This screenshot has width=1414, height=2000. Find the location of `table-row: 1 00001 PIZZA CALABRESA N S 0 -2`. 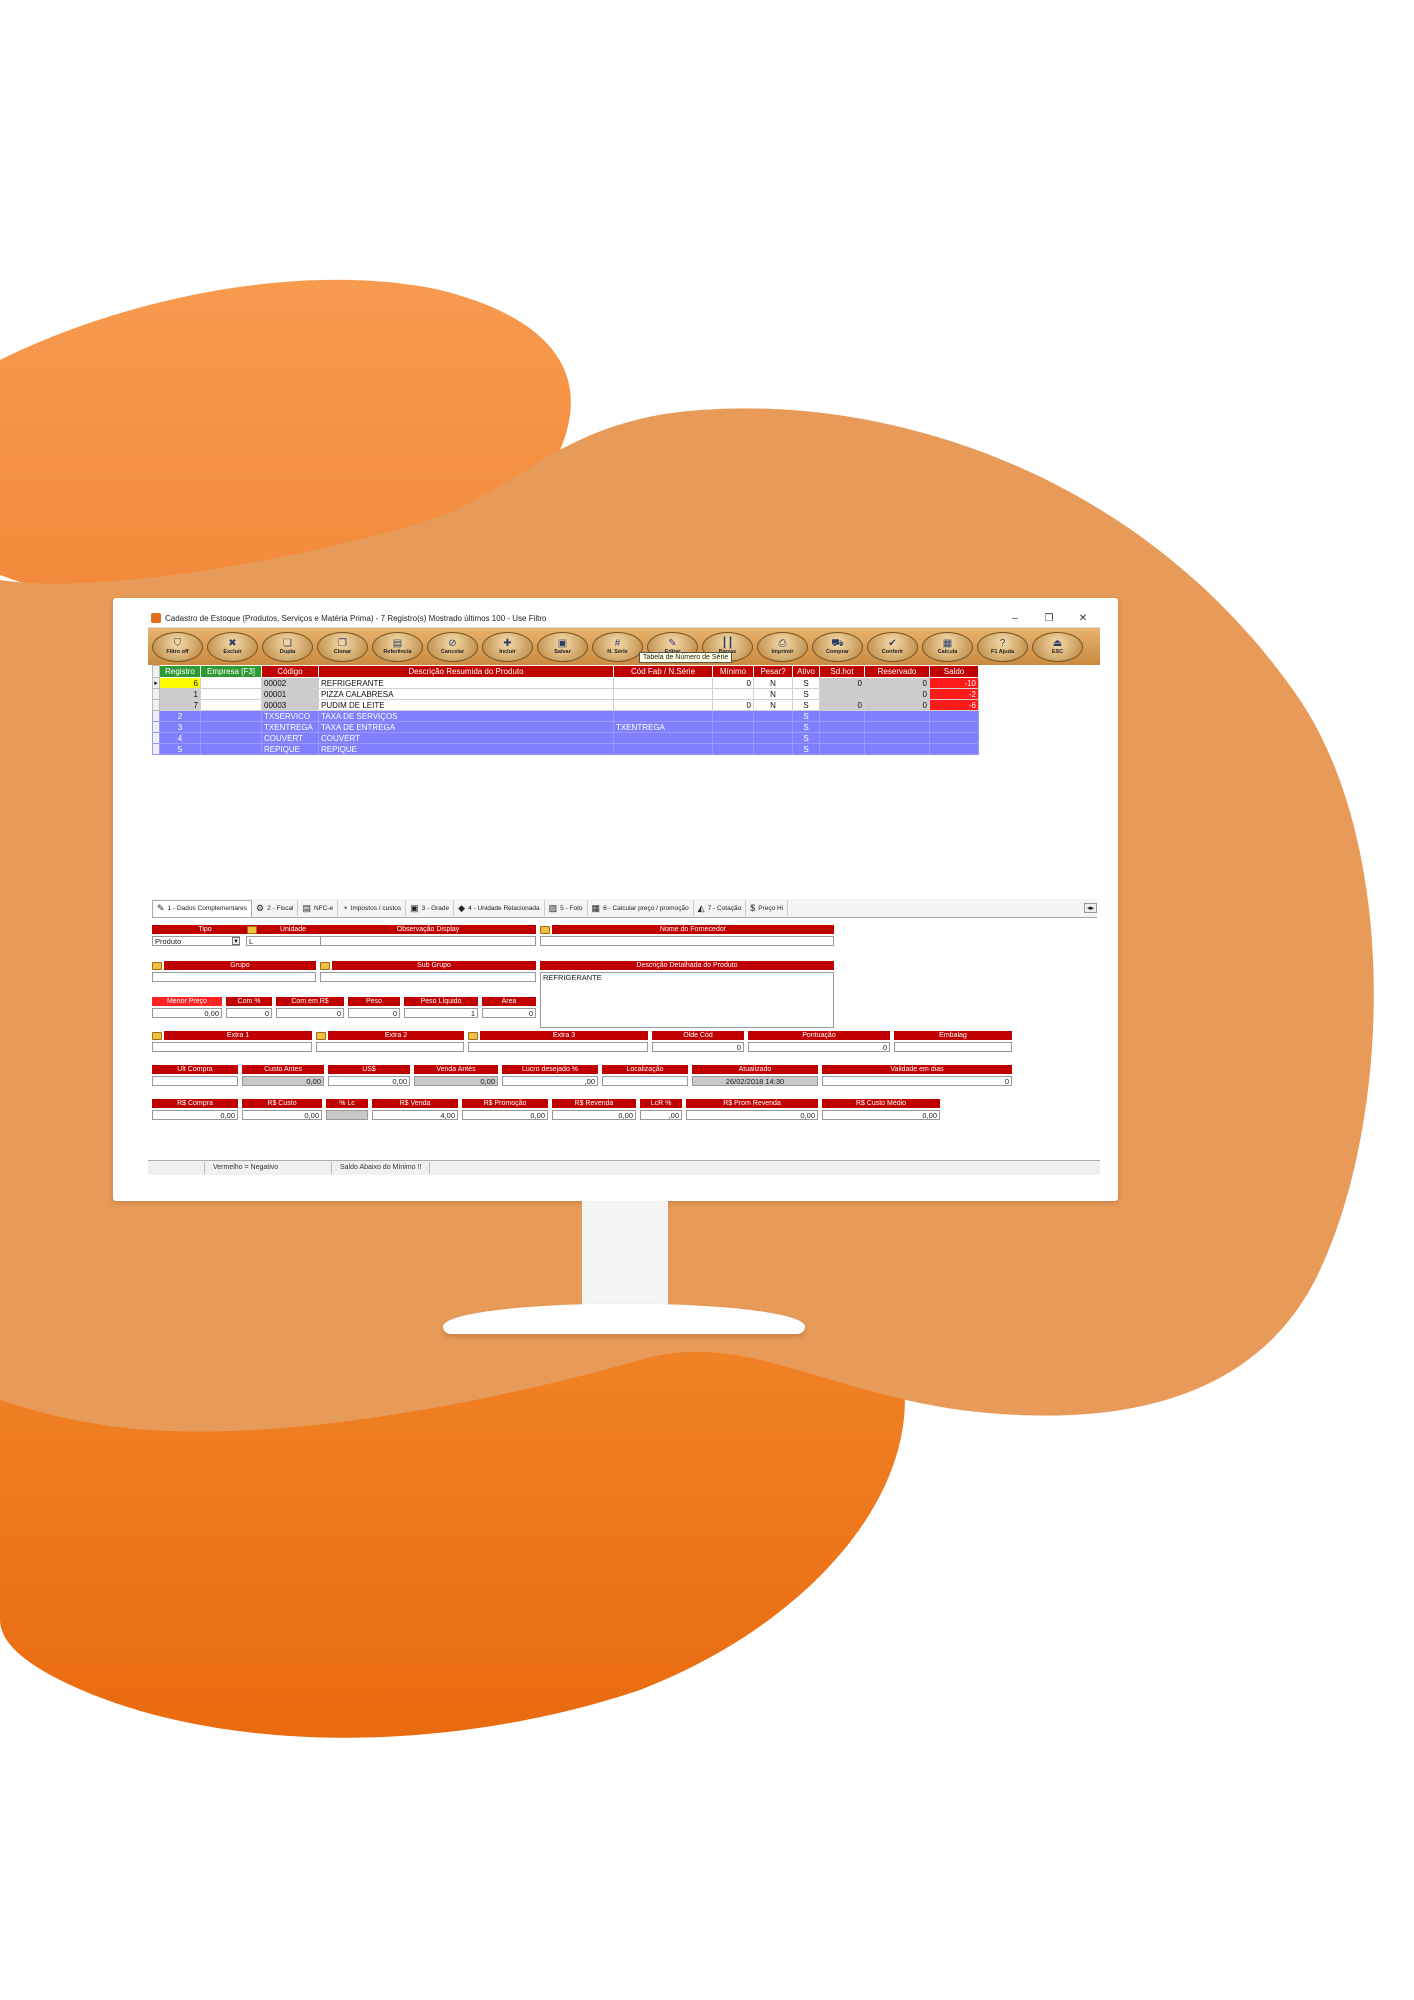

table-row: 1 00001 PIZZA CALABRESA N S 0 -2 is located at coordinates (565, 694).